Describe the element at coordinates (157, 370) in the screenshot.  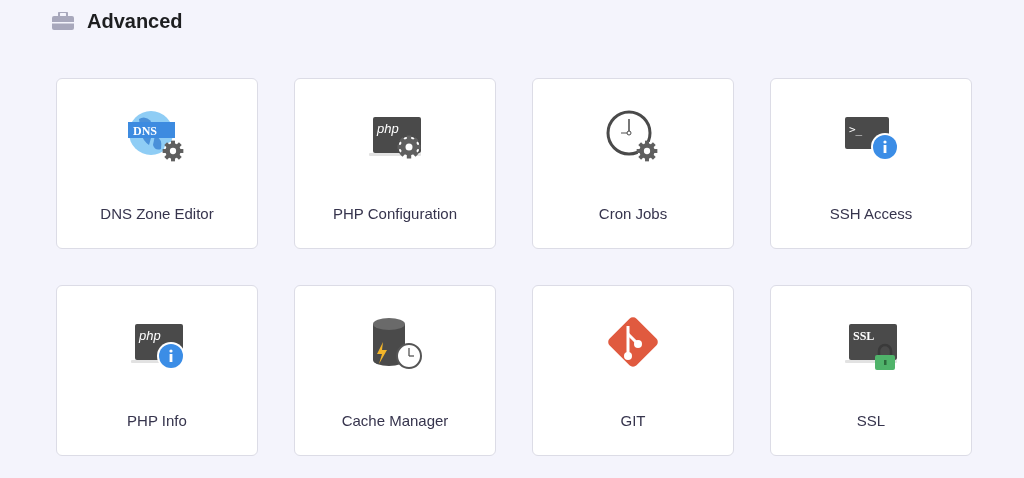
I see `tool-card: php PHP Info` at that location.